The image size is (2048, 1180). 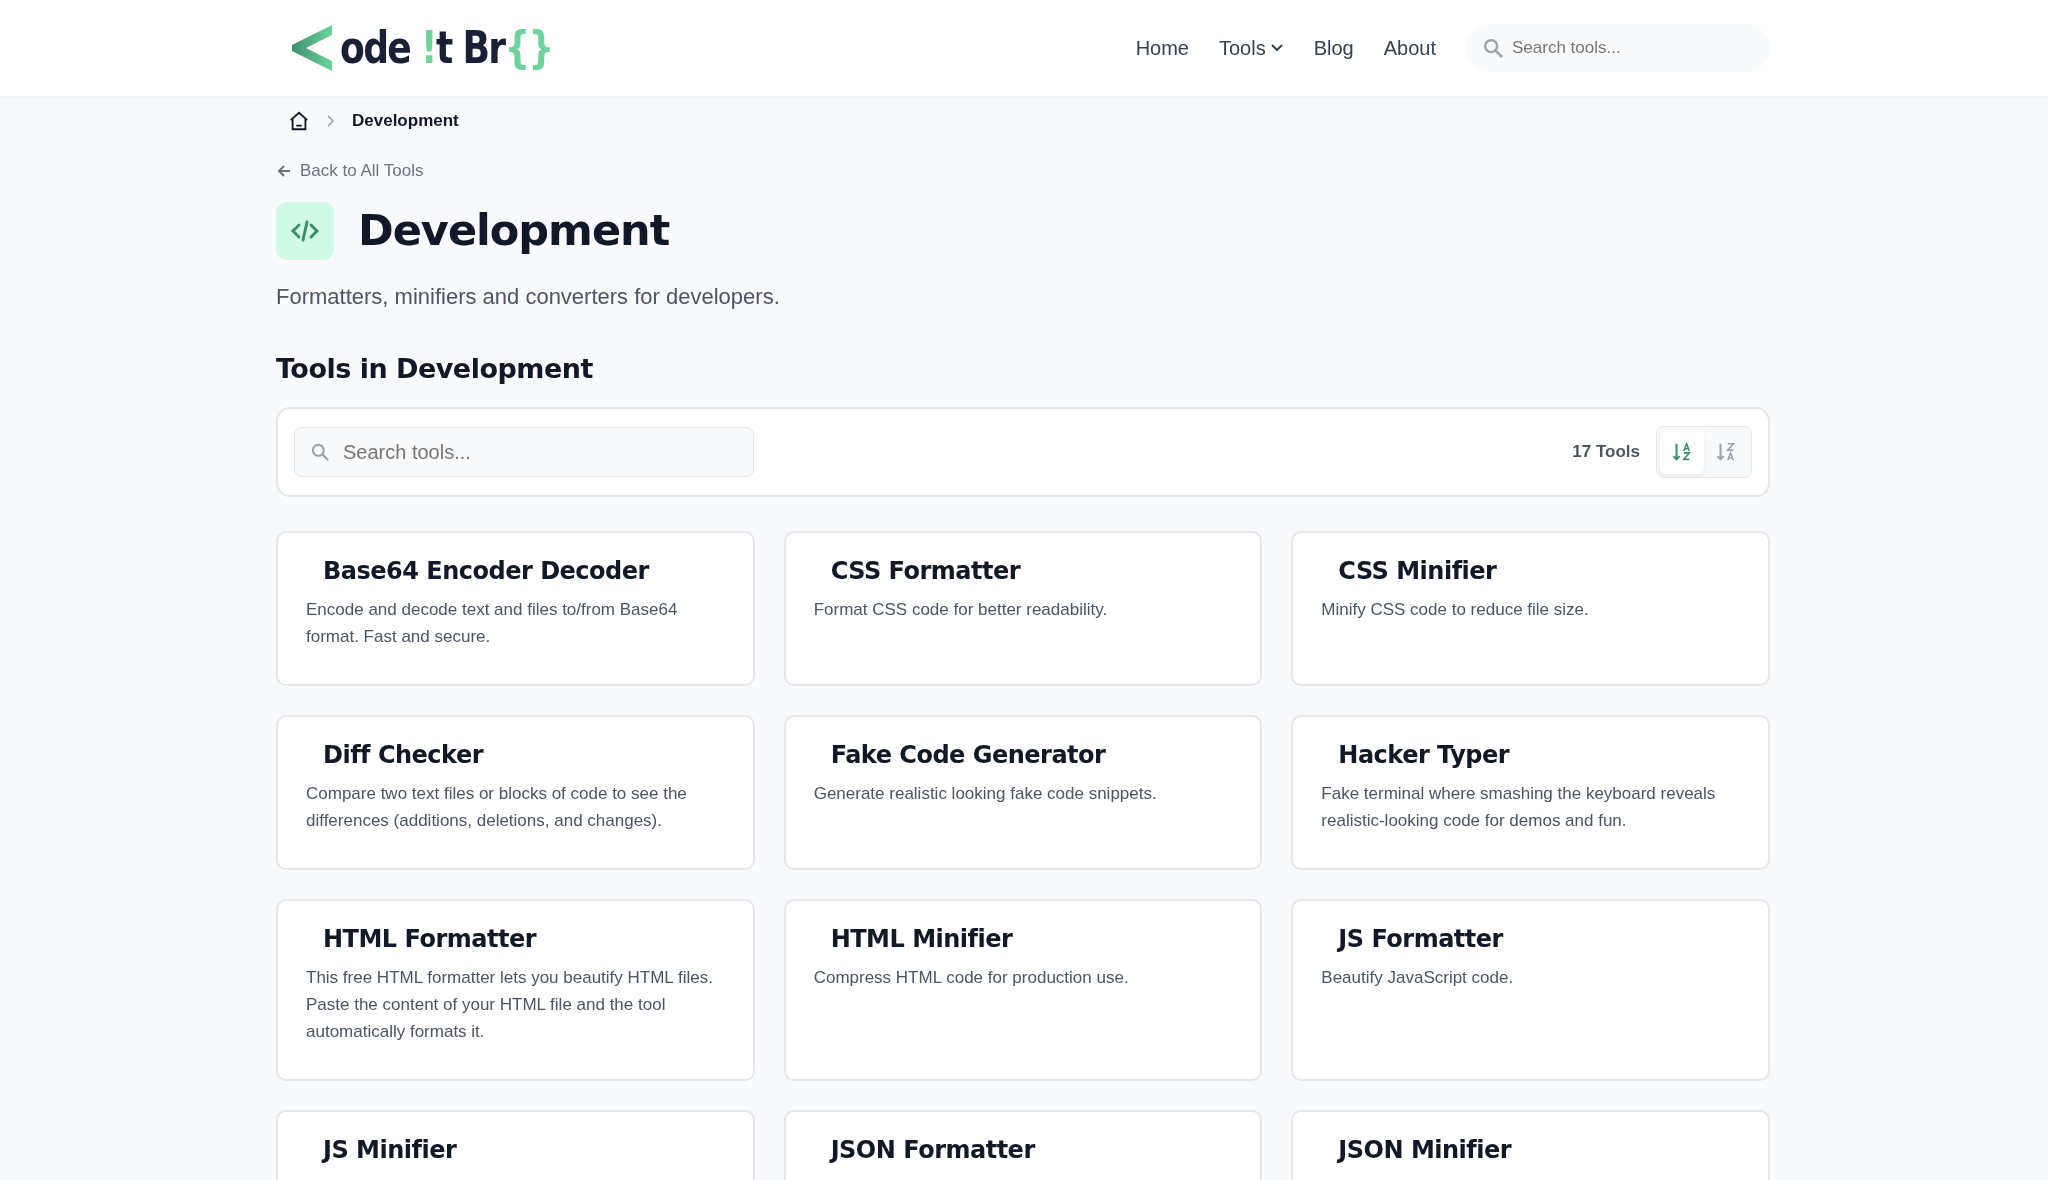 I want to click on tool-description: Encode and decode text and files to/from Base64 format. Fast and secure., so click(x=492, y=623).